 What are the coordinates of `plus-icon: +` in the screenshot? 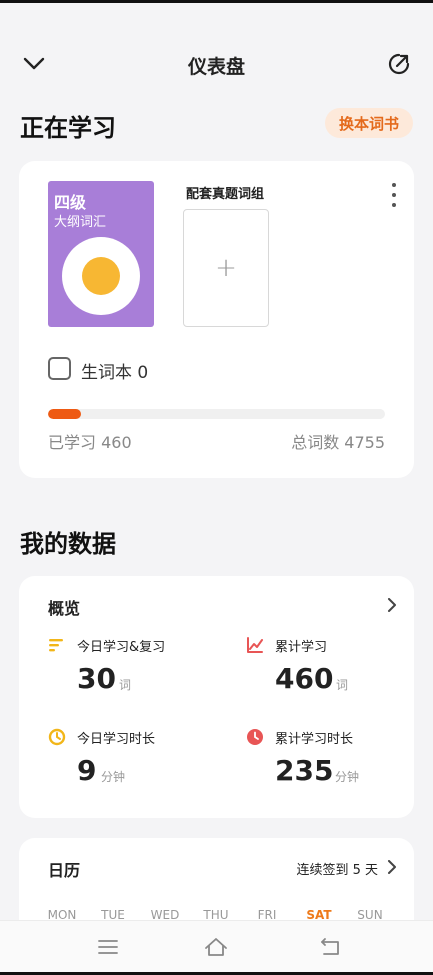 It's located at (226, 268).